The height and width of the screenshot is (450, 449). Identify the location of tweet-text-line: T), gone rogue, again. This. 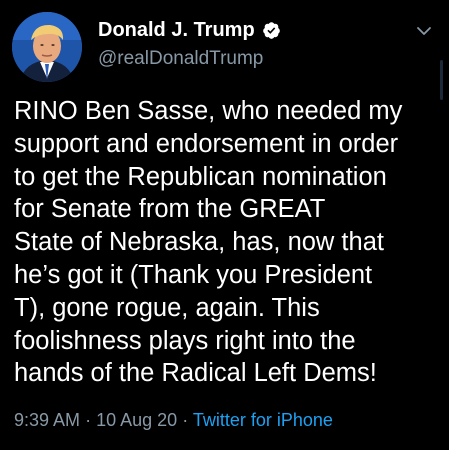
(167, 307).